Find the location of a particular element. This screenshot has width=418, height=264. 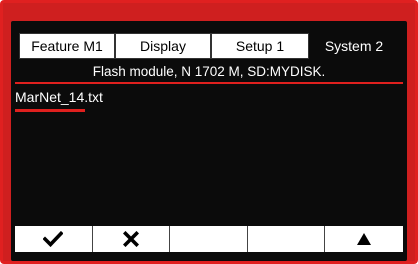

softkey-bar is located at coordinates (209, 239).